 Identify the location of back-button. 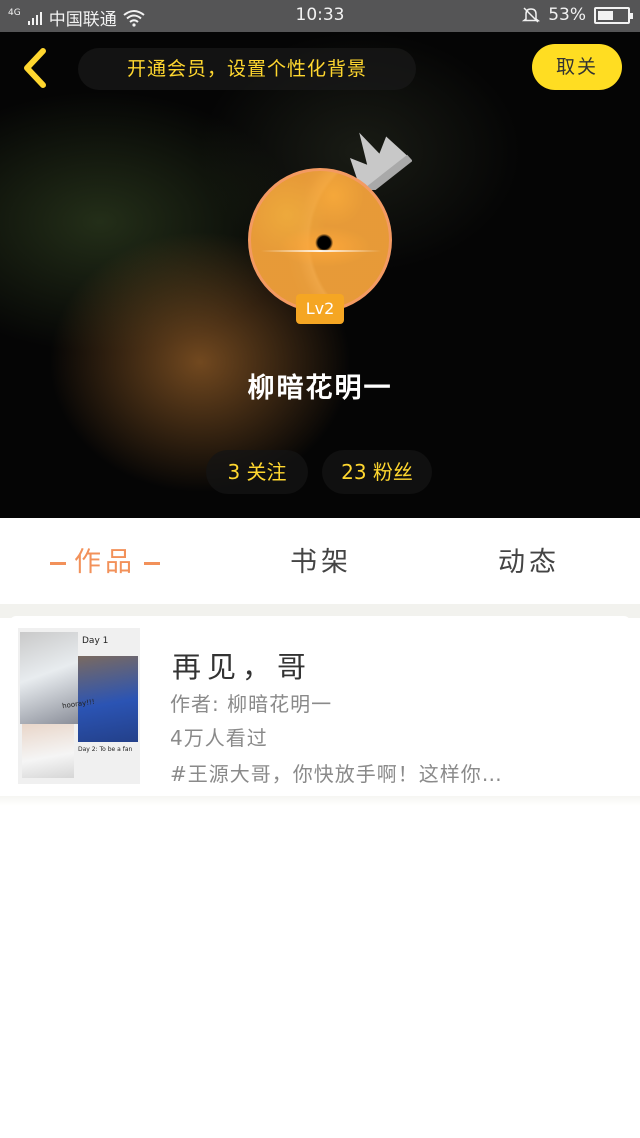
(36, 68).